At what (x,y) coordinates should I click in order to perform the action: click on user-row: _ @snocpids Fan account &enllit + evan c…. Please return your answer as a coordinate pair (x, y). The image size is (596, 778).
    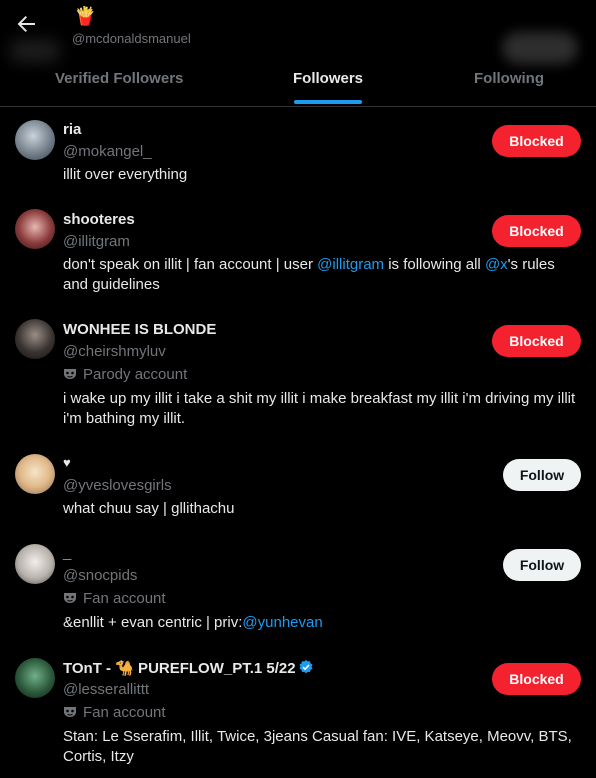
    Looking at the image, I should click on (298, 587).